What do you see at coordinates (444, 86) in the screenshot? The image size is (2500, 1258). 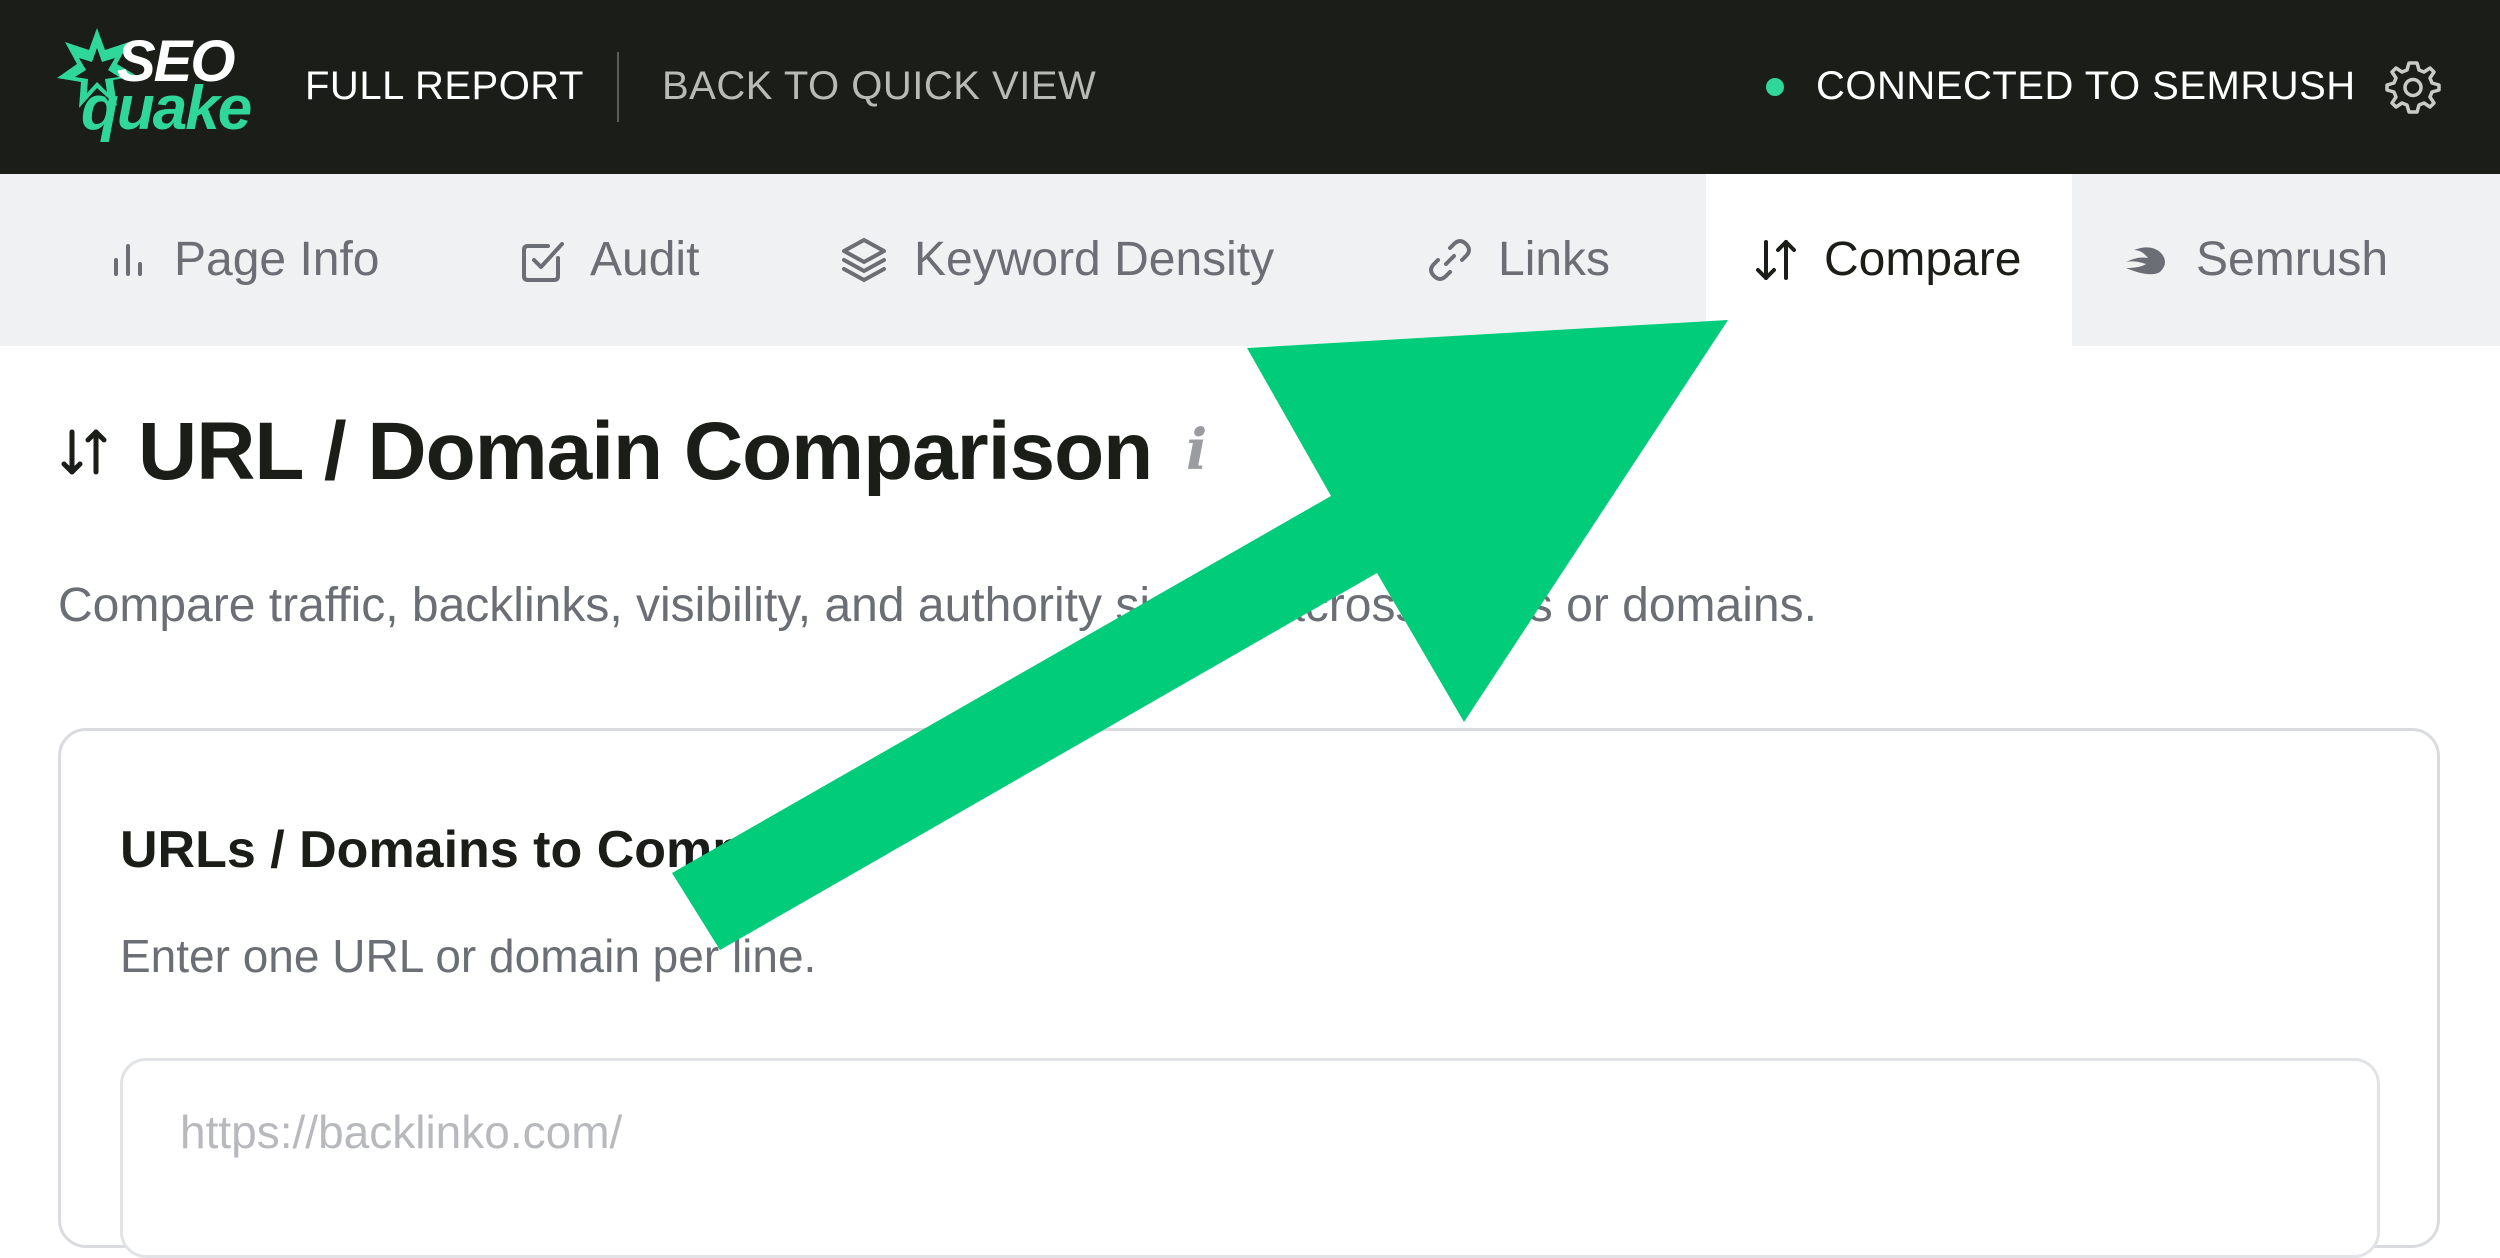 I see `full-report-link: FULL REPORT` at bounding box center [444, 86].